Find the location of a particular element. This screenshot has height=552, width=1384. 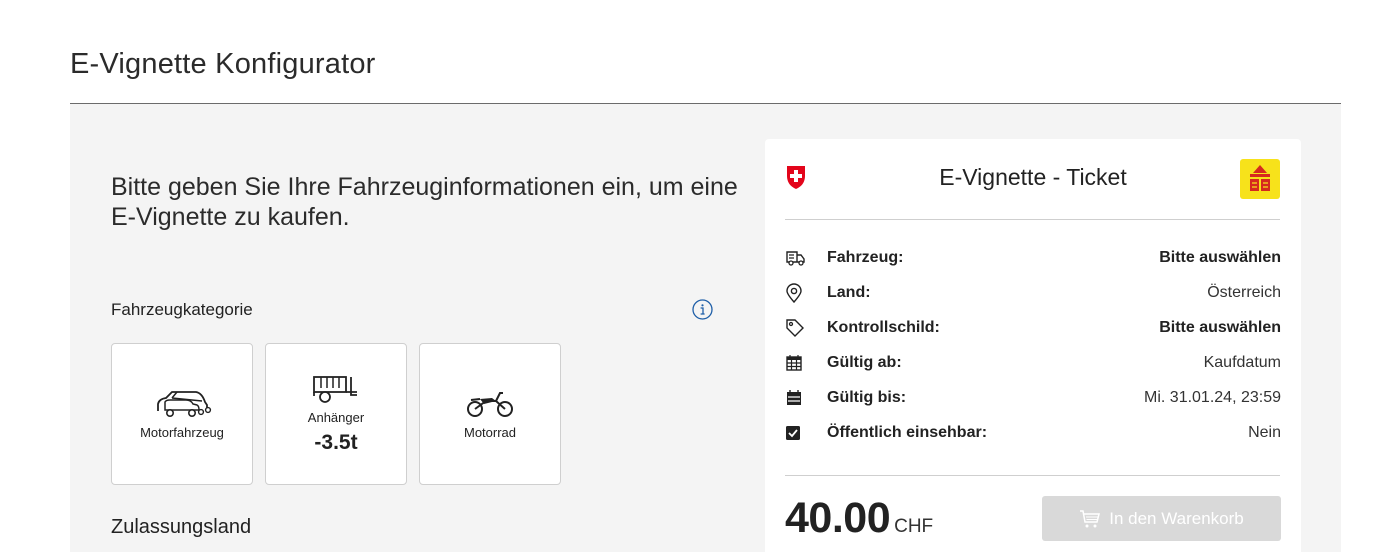

category-weight: -3.5t is located at coordinates (336, 442).